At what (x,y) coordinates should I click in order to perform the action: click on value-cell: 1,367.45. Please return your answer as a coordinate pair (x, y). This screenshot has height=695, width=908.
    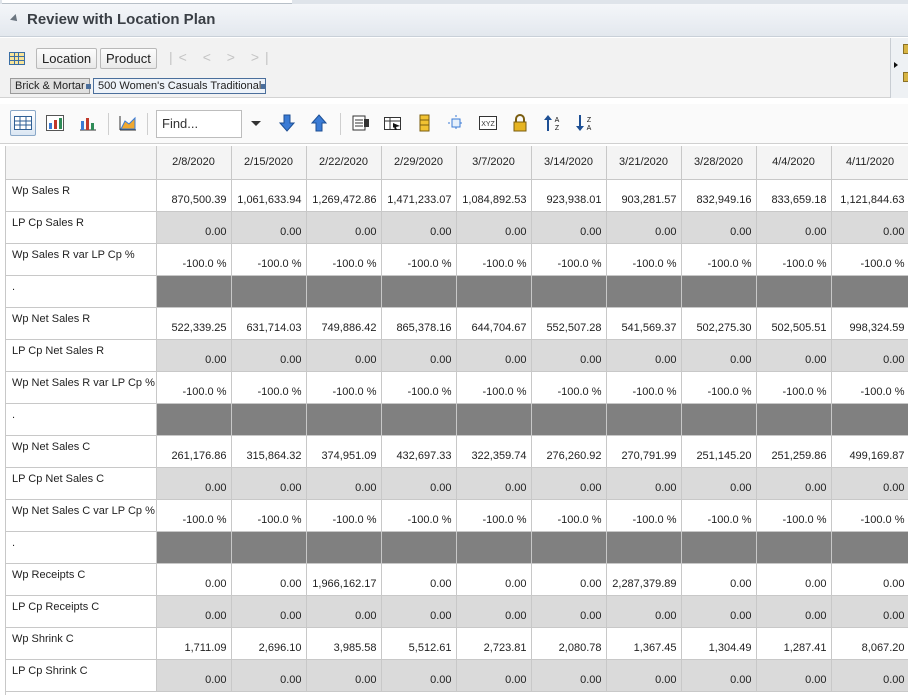
    Looking at the image, I should click on (644, 643).